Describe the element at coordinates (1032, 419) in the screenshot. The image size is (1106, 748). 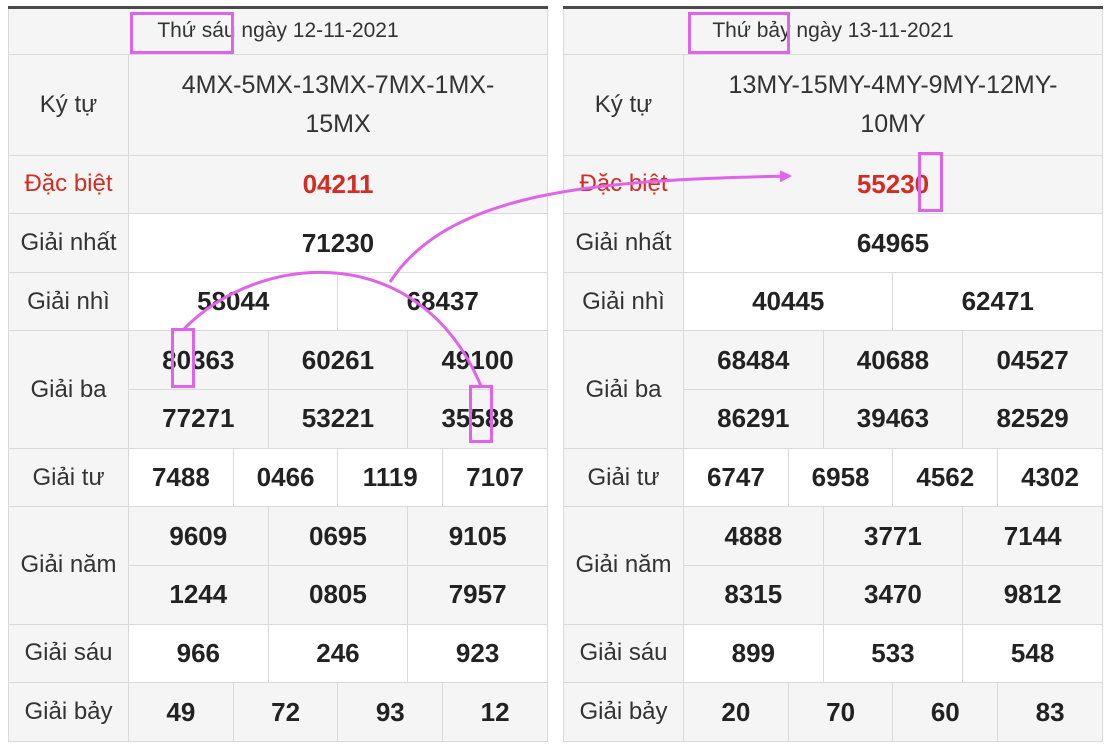
I see `third-prize-value: 82529` at that location.